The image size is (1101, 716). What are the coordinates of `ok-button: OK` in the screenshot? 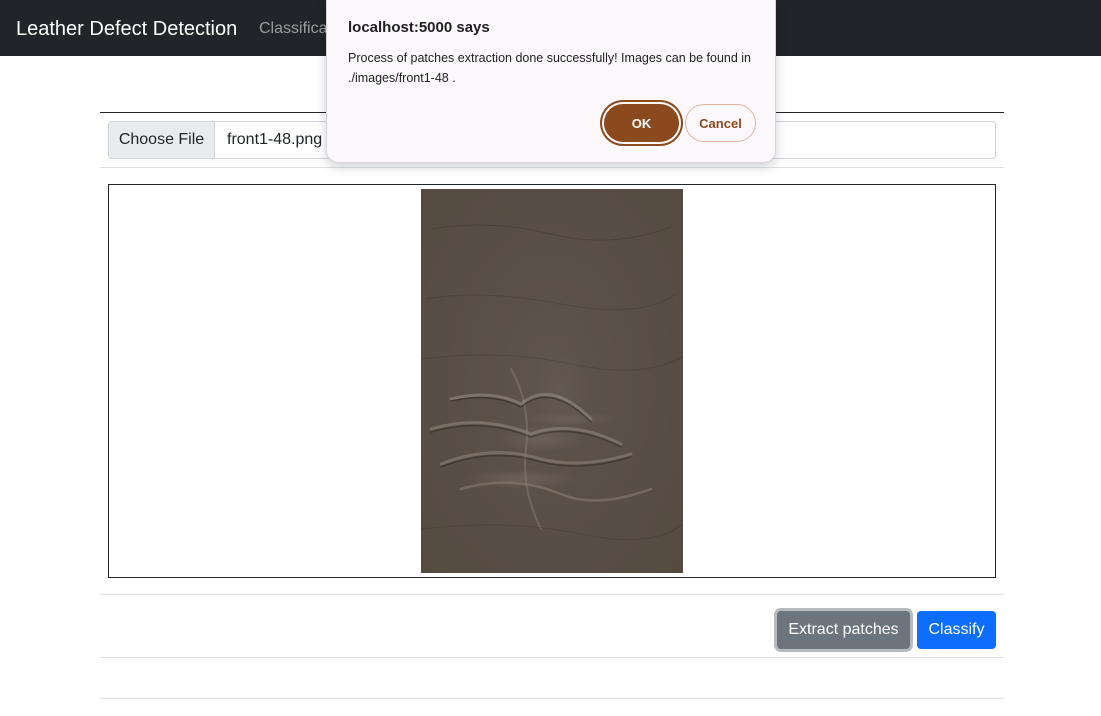 It's located at (641, 123).